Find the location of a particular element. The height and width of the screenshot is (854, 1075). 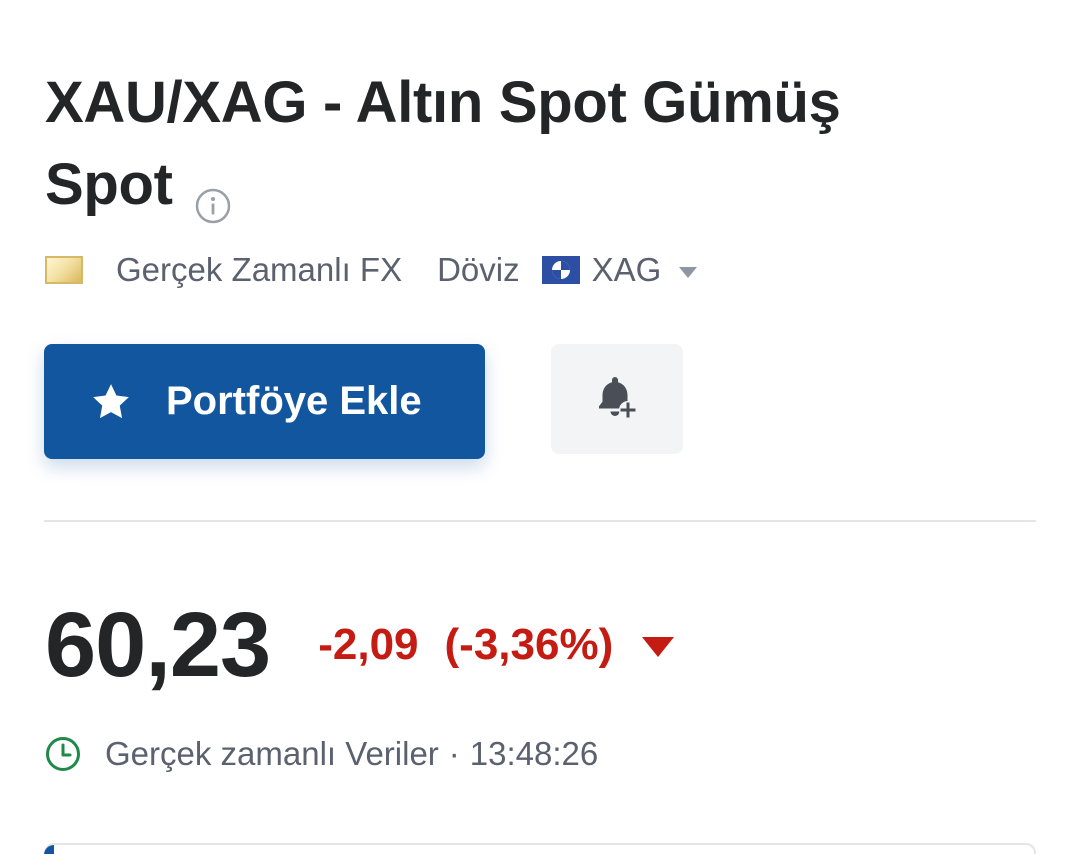

price-change: -2,09 is located at coordinates (368, 644).